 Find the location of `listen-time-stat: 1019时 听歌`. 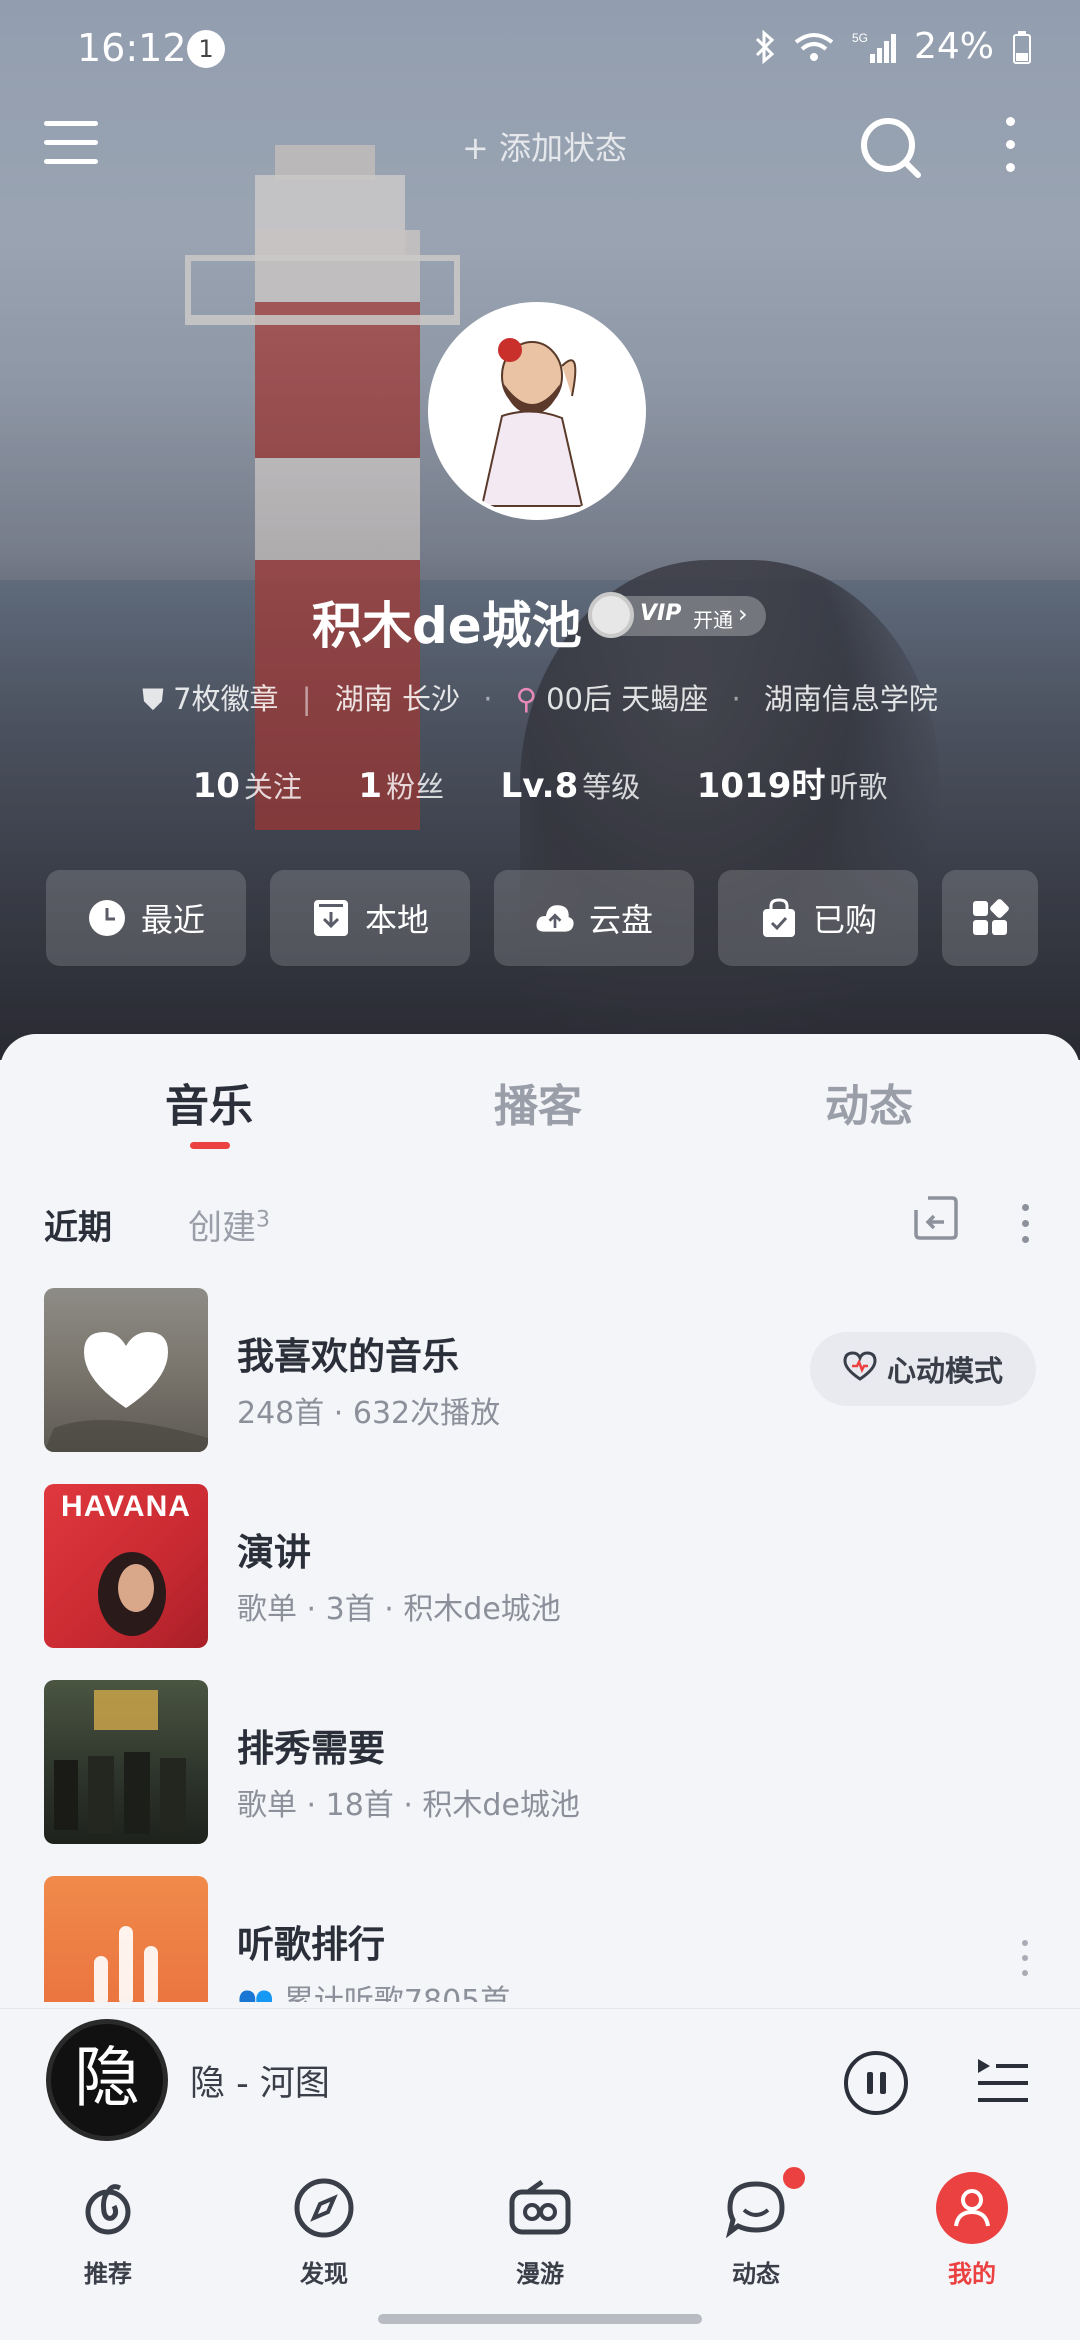

listen-time-stat: 1019时 听歌 is located at coordinates (792, 786).